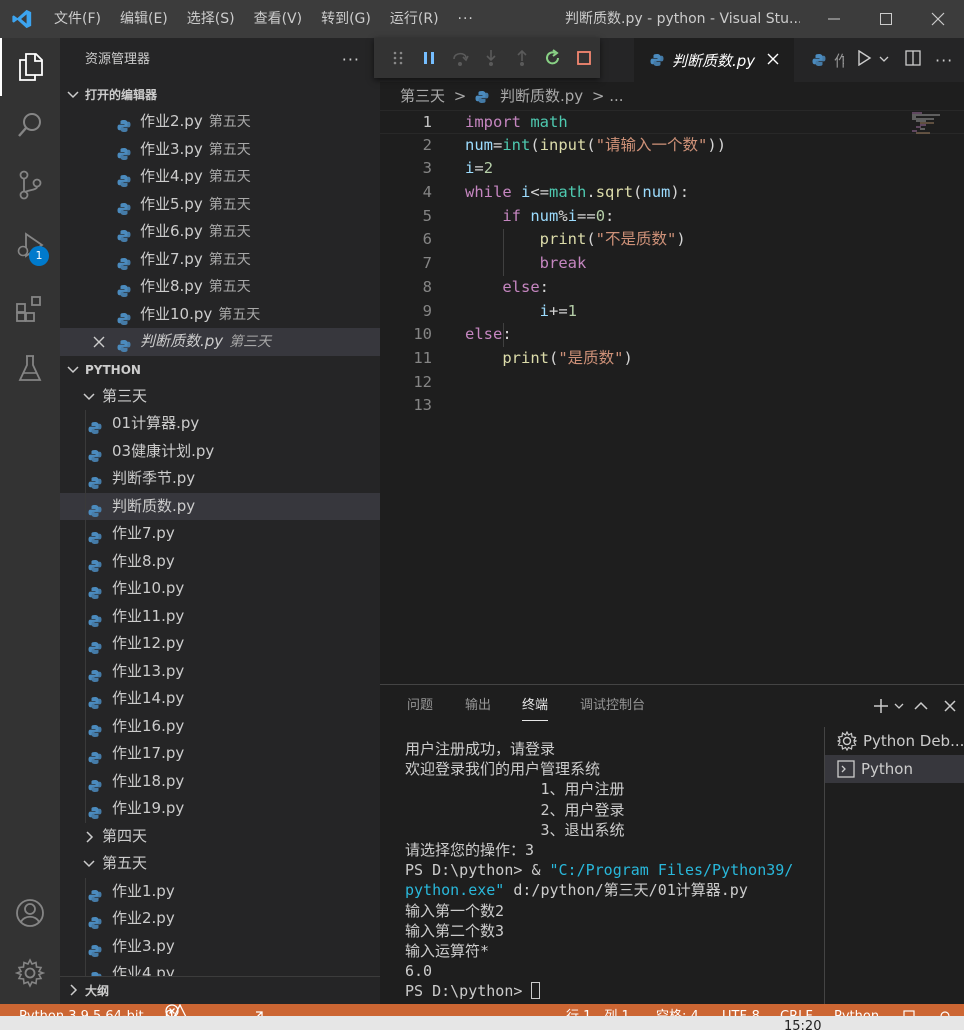 Image resolution: width=964 pixels, height=1030 pixels. I want to click on open-editor-item: 作业3.py 第五天, so click(220, 150).